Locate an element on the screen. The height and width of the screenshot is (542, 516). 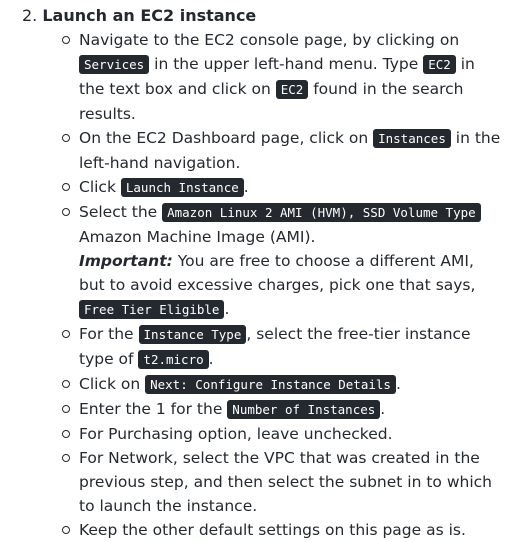
item-text: in the upper left-hand menu. Type is located at coordinates (286, 64).